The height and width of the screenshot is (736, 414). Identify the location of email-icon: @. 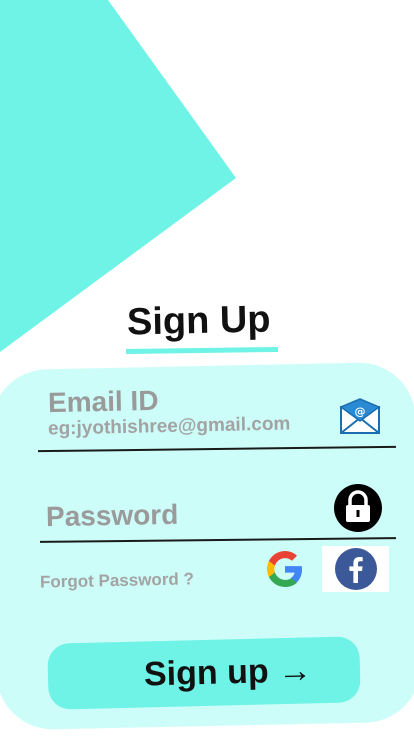
(360, 416).